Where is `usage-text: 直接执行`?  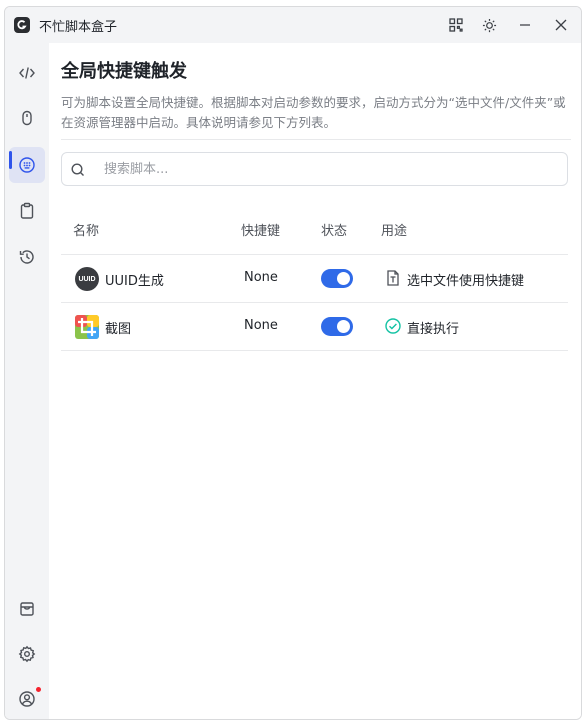
usage-text: 直接执行 is located at coordinates (433, 329).